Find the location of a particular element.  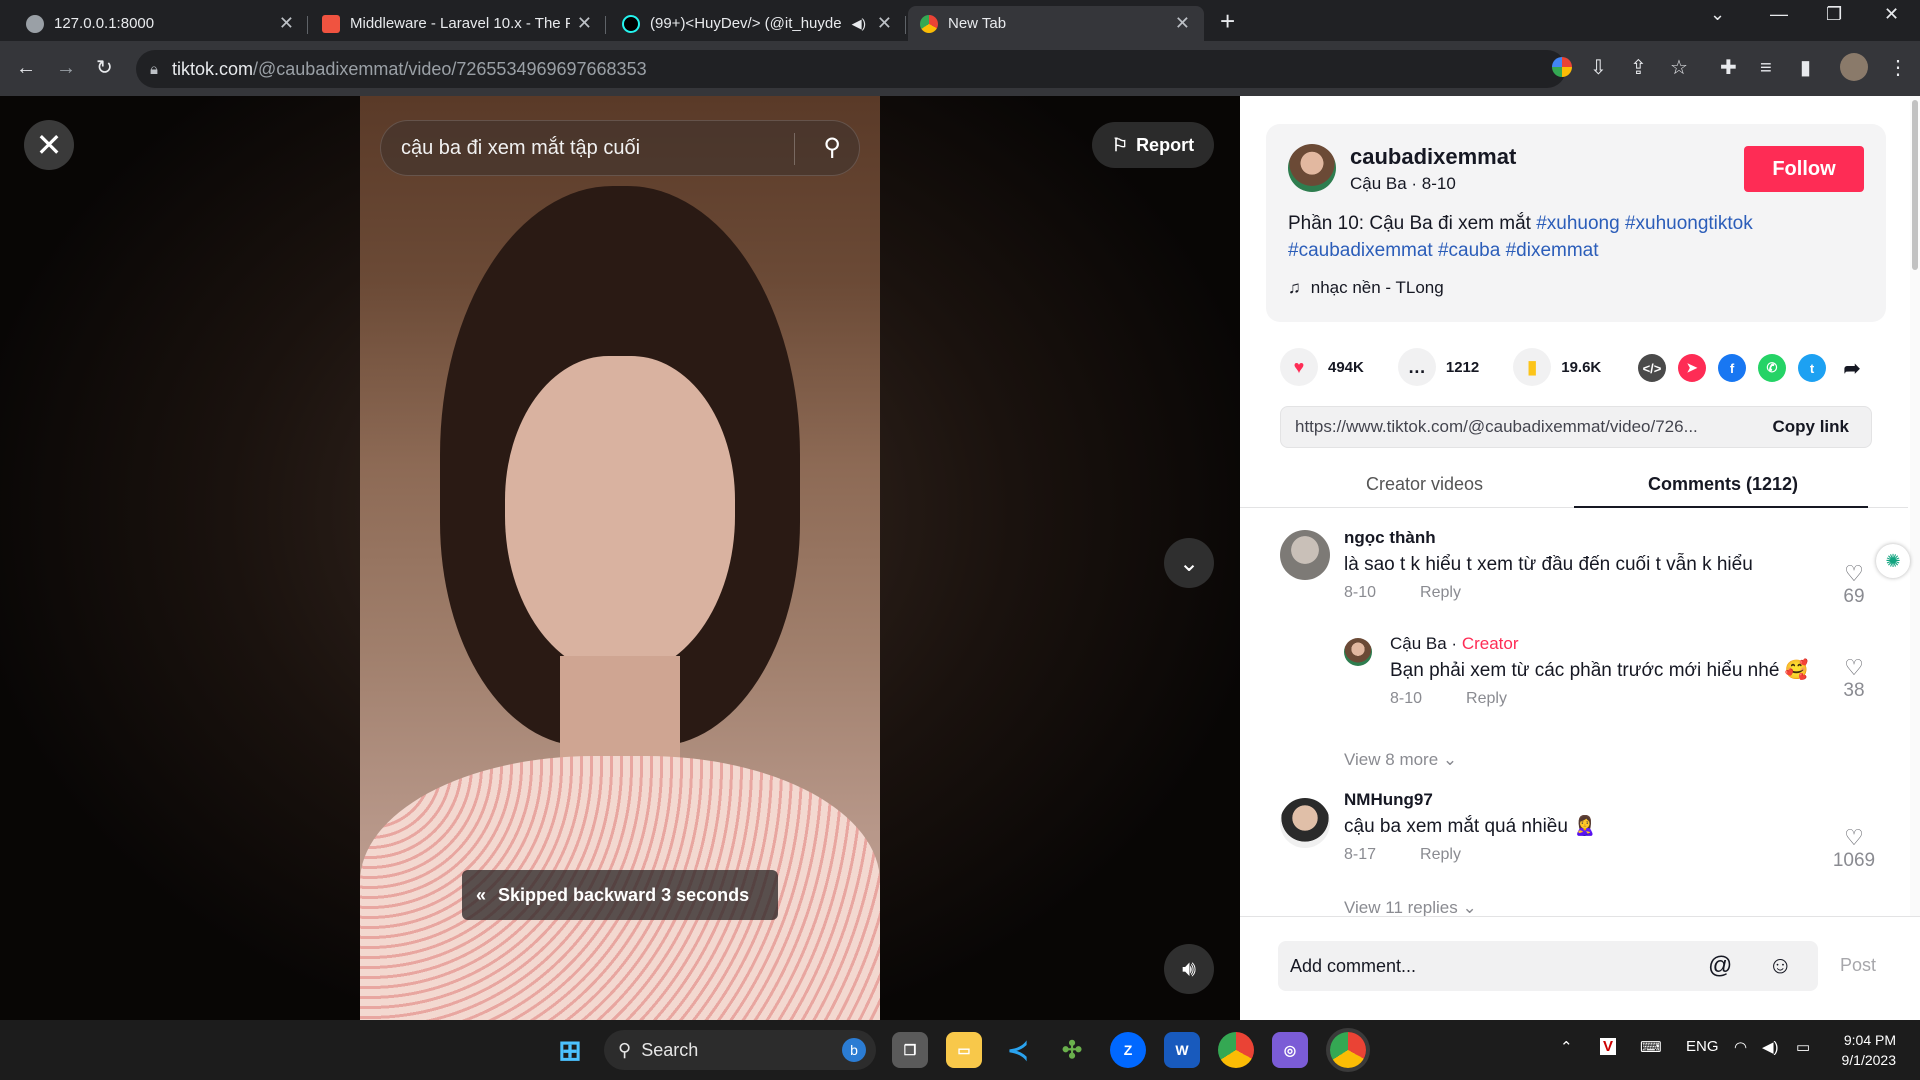

creator-avatar is located at coordinates (1312, 168).